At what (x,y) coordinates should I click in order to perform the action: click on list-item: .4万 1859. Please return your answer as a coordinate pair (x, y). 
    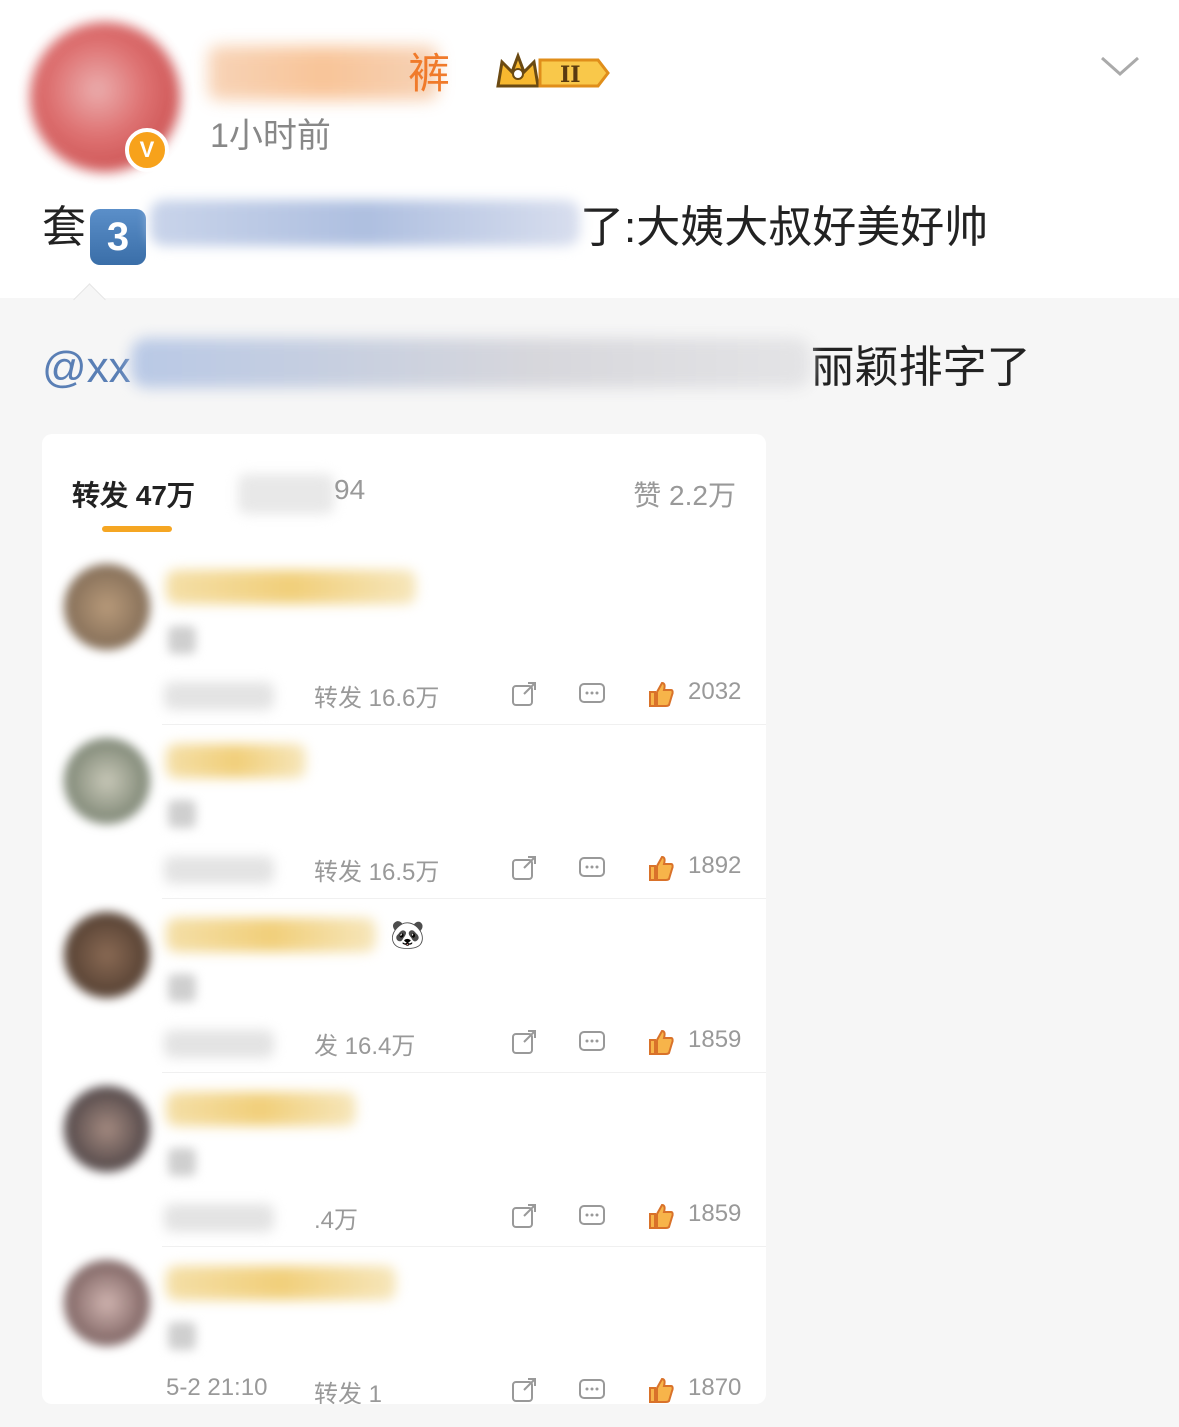
    Looking at the image, I should click on (404, 1160).